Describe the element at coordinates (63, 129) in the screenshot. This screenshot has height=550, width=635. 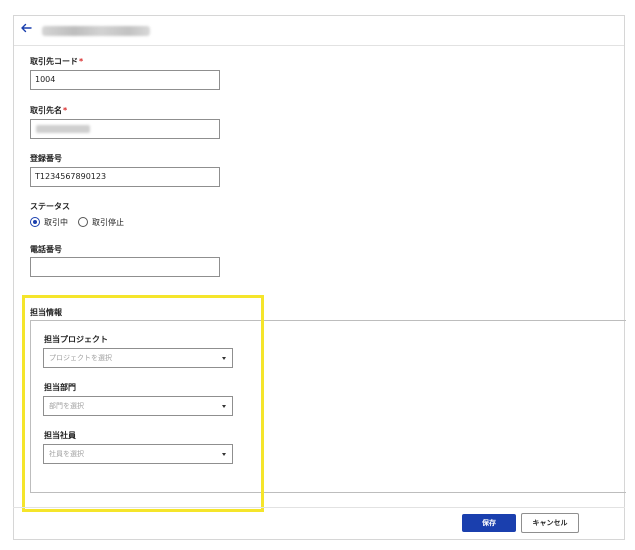
I see `name-input-redacted-value` at that location.